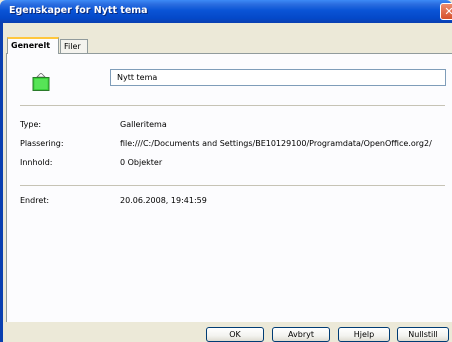 The height and width of the screenshot is (342, 452). I want to click on close-icon: ✕, so click(448, 11).